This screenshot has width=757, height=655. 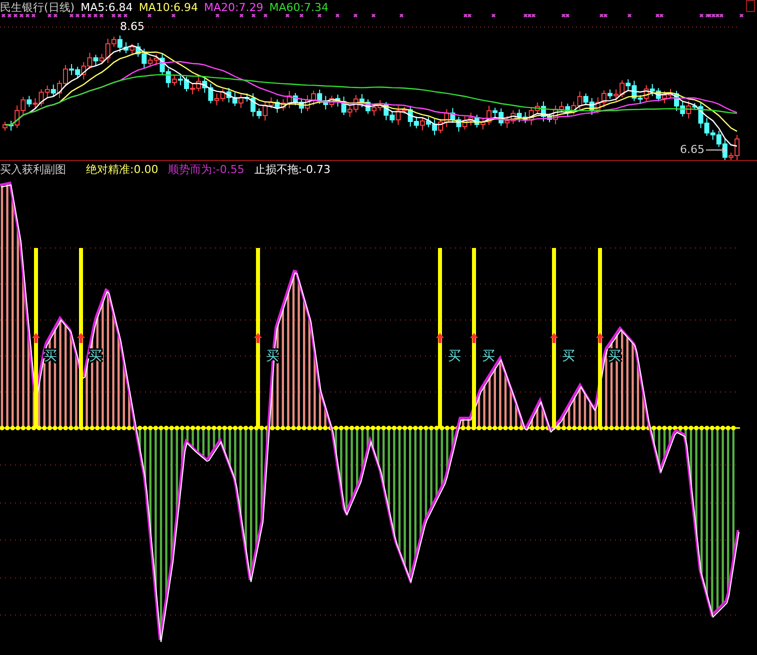 I want to click on high-price-label: 8.65, so click(x=132, y=26).